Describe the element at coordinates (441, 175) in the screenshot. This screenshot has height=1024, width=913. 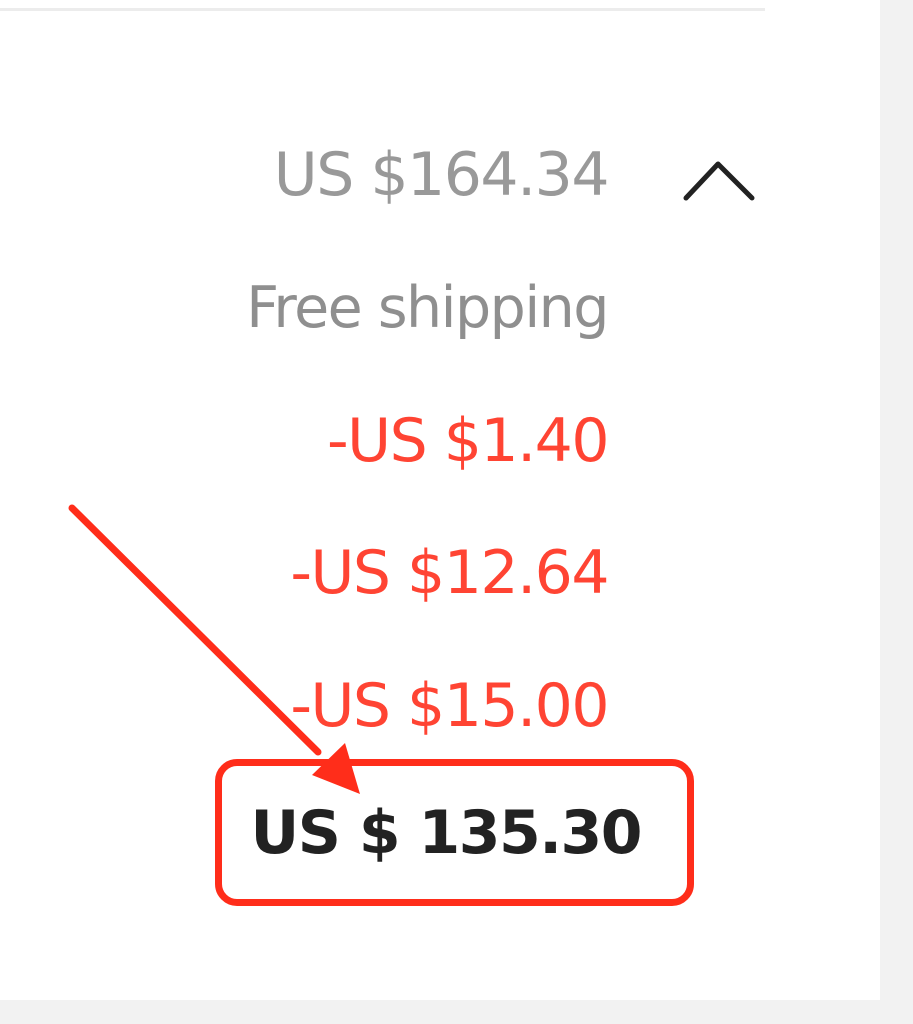
I see `subtotal-price: US $164.34` at that location.